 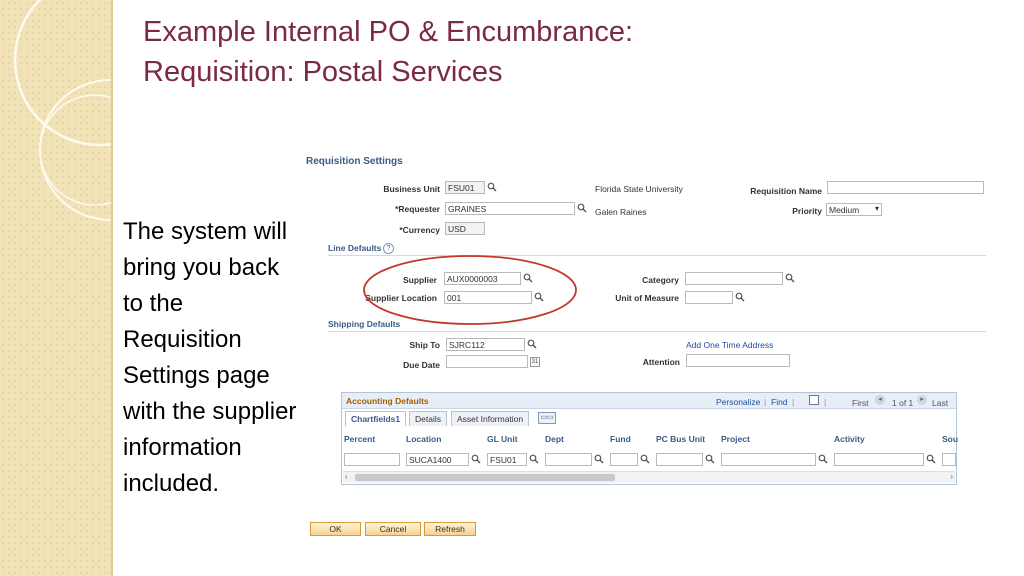 I want to click on column-header-source: Sou, so click(x=950, y=439).